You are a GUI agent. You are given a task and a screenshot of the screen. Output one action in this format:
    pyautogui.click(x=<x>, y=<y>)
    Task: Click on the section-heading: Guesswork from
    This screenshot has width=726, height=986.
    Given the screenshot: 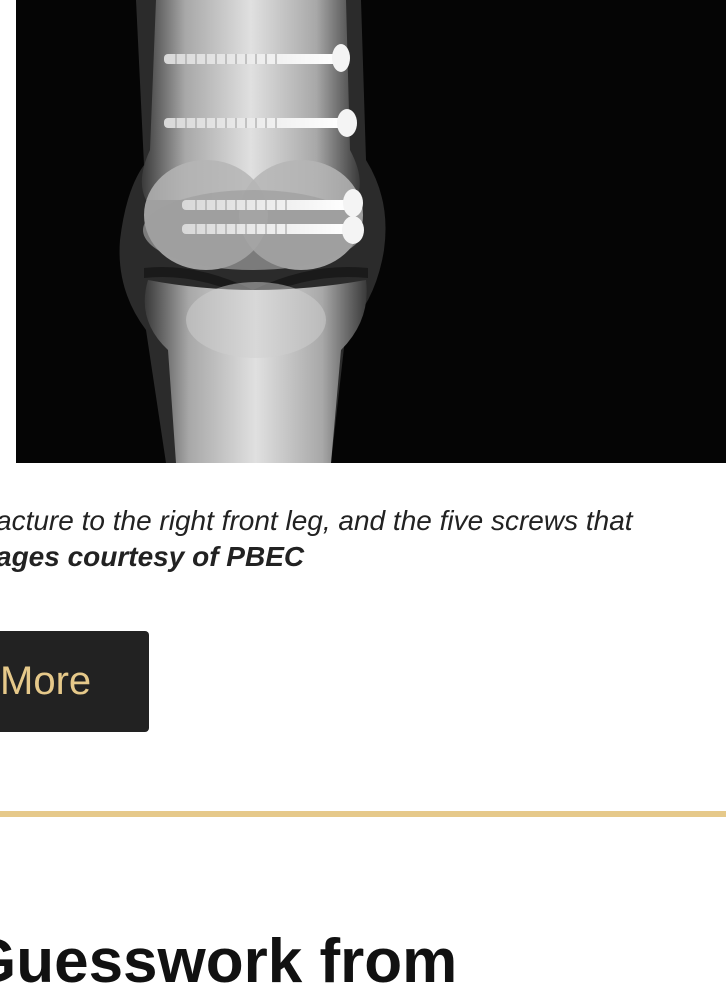 What is the action you would take?
    pyautogui.click(x=229, y=956)
    